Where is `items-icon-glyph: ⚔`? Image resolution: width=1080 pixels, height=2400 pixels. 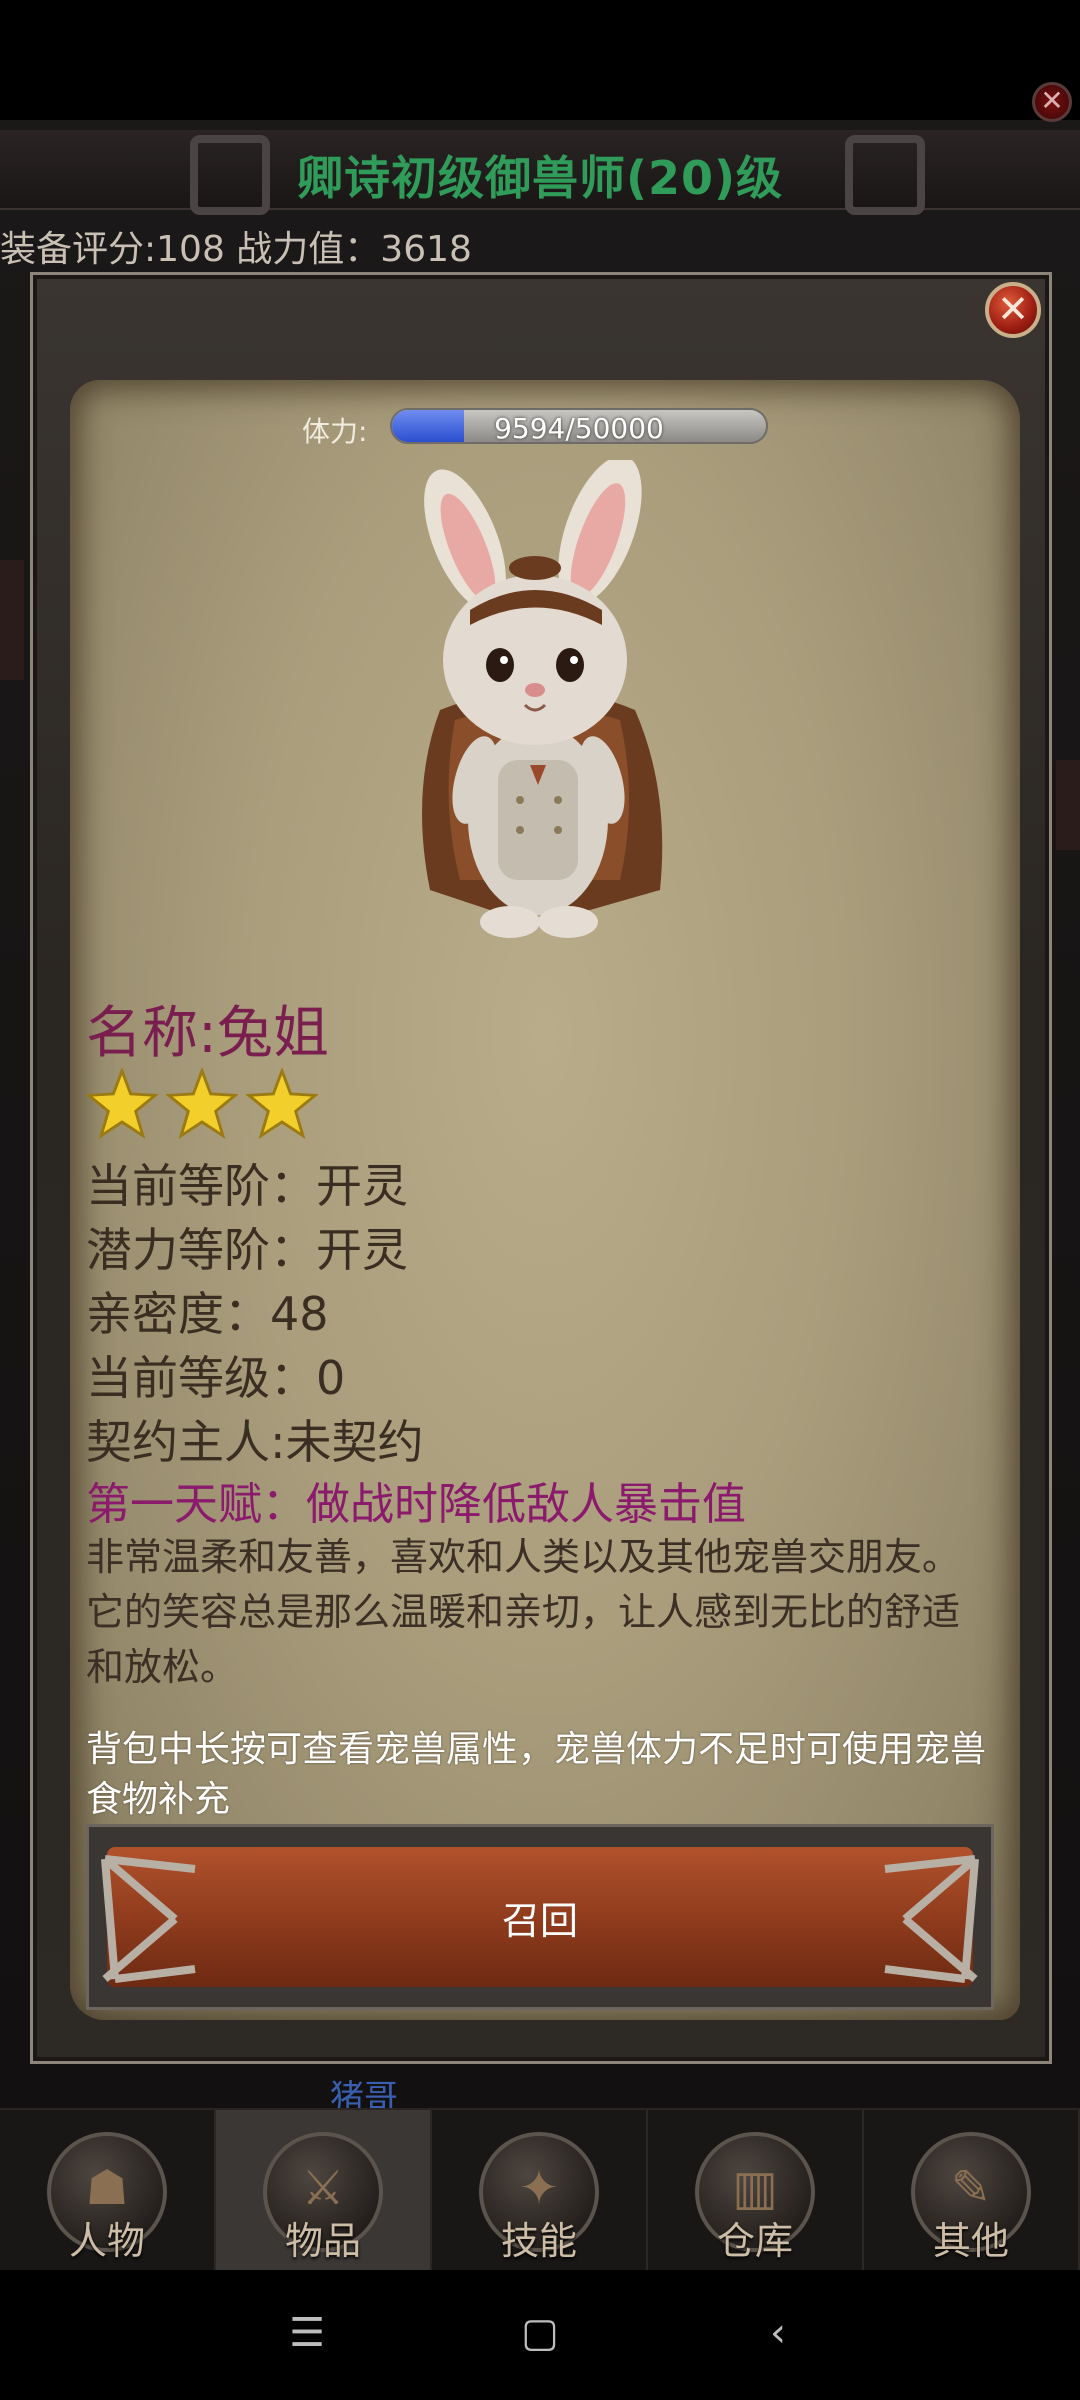 items-icon-glyph: ⚔ is located at coordinates (323, 2188).